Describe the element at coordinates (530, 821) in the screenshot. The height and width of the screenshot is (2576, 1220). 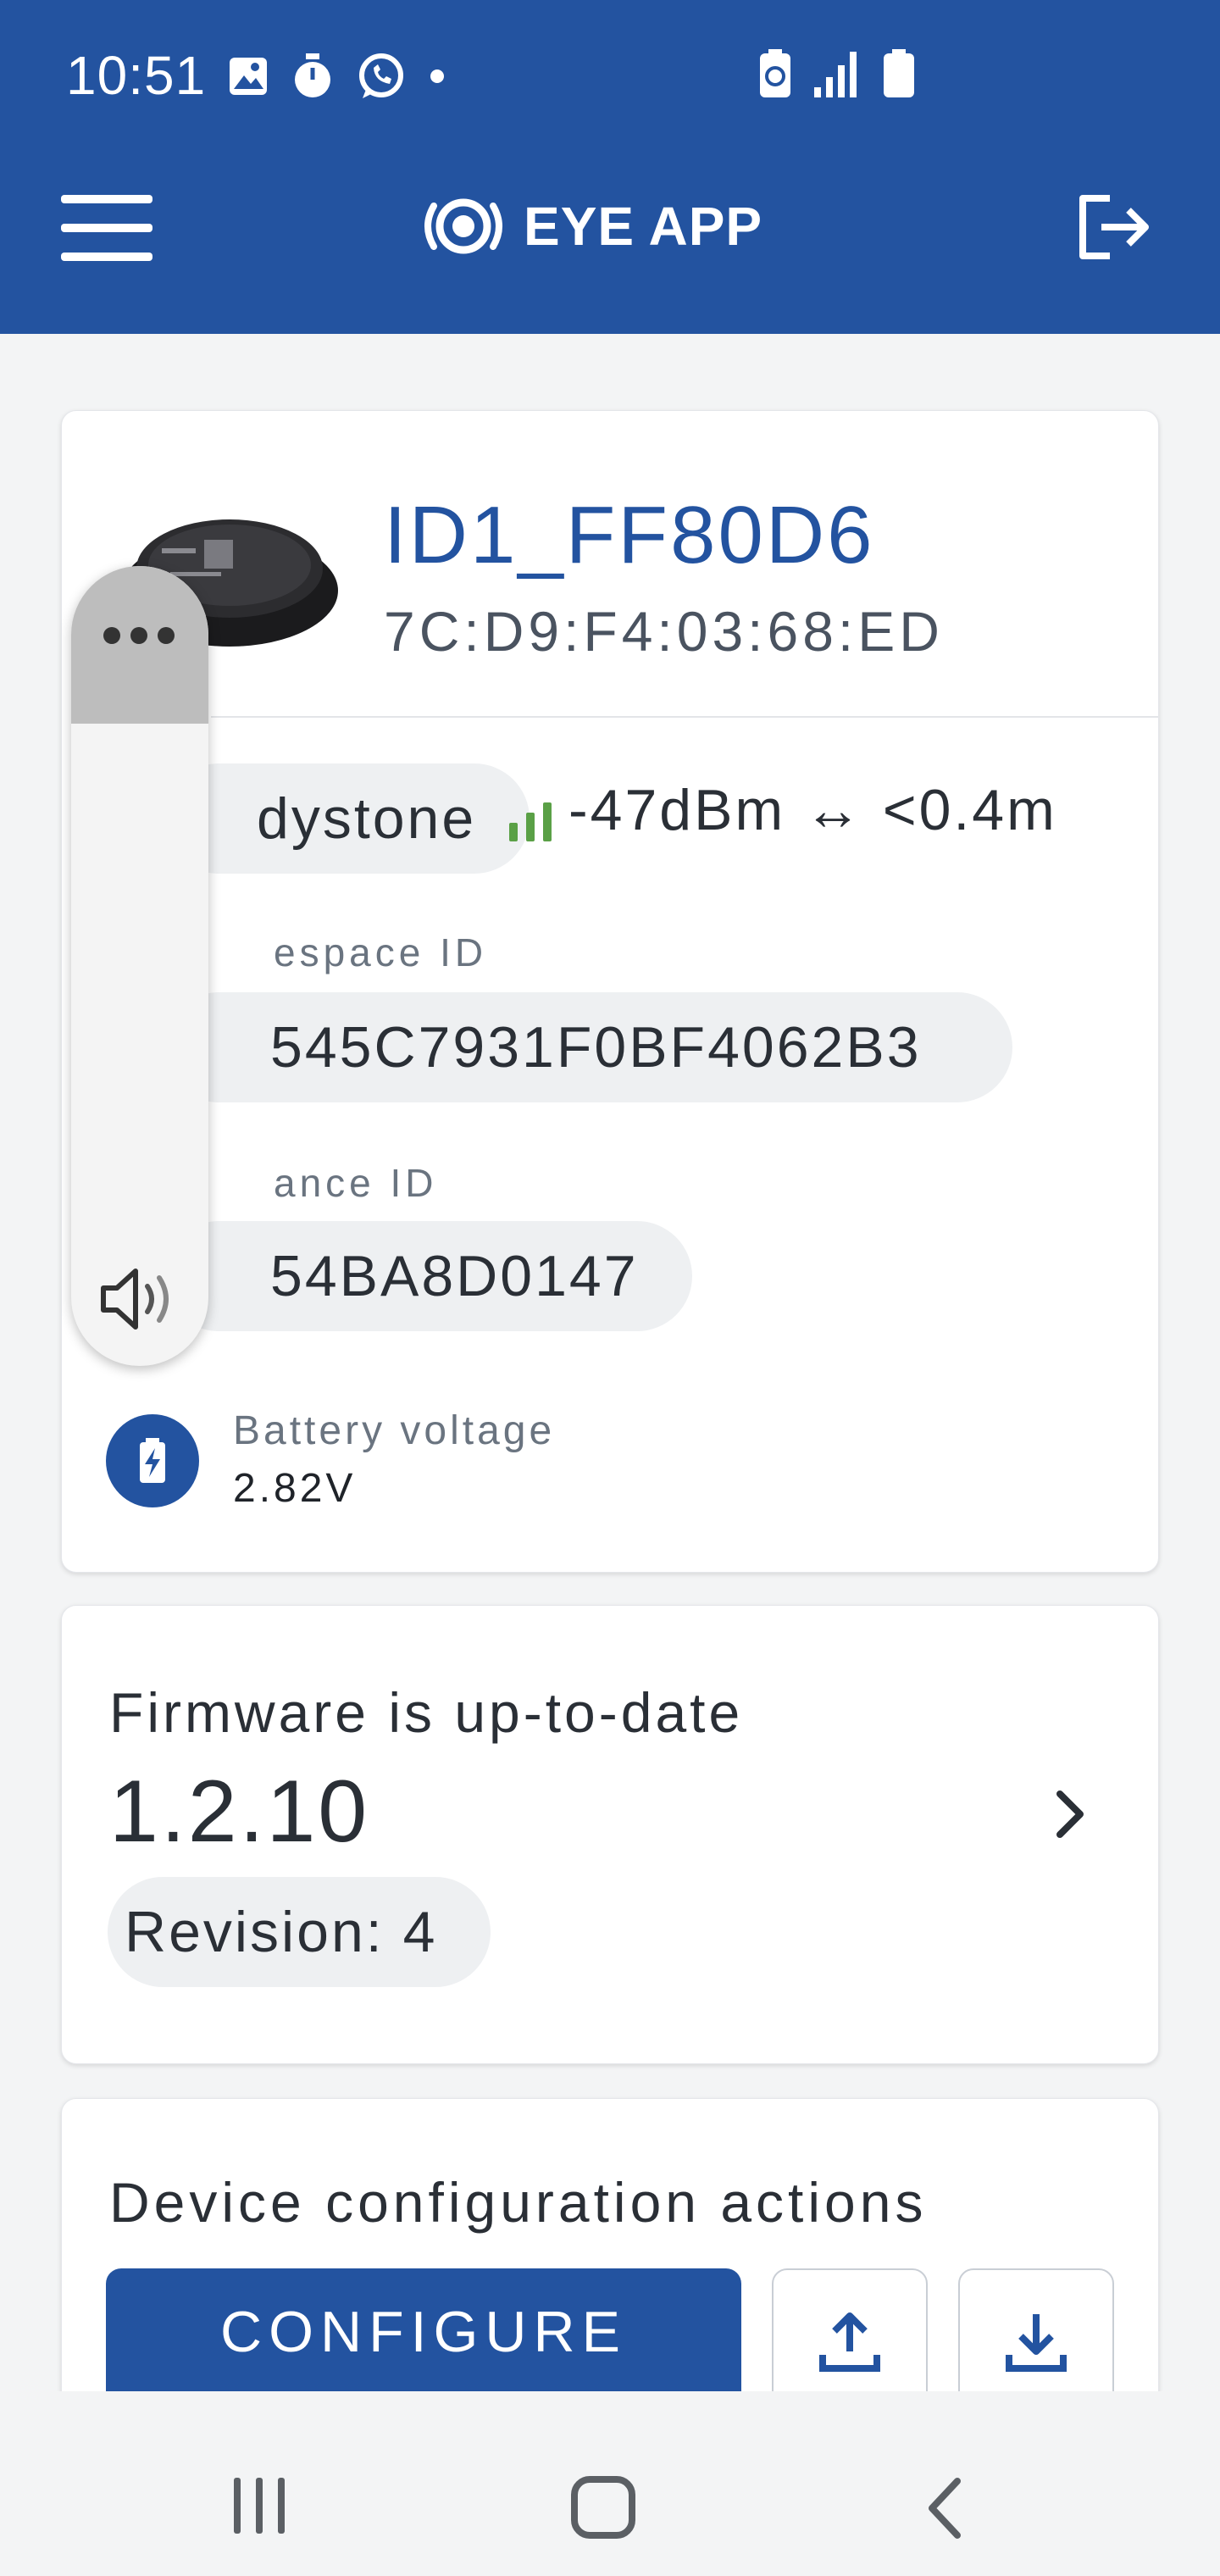
I see `signal-strength-icon` at that location.